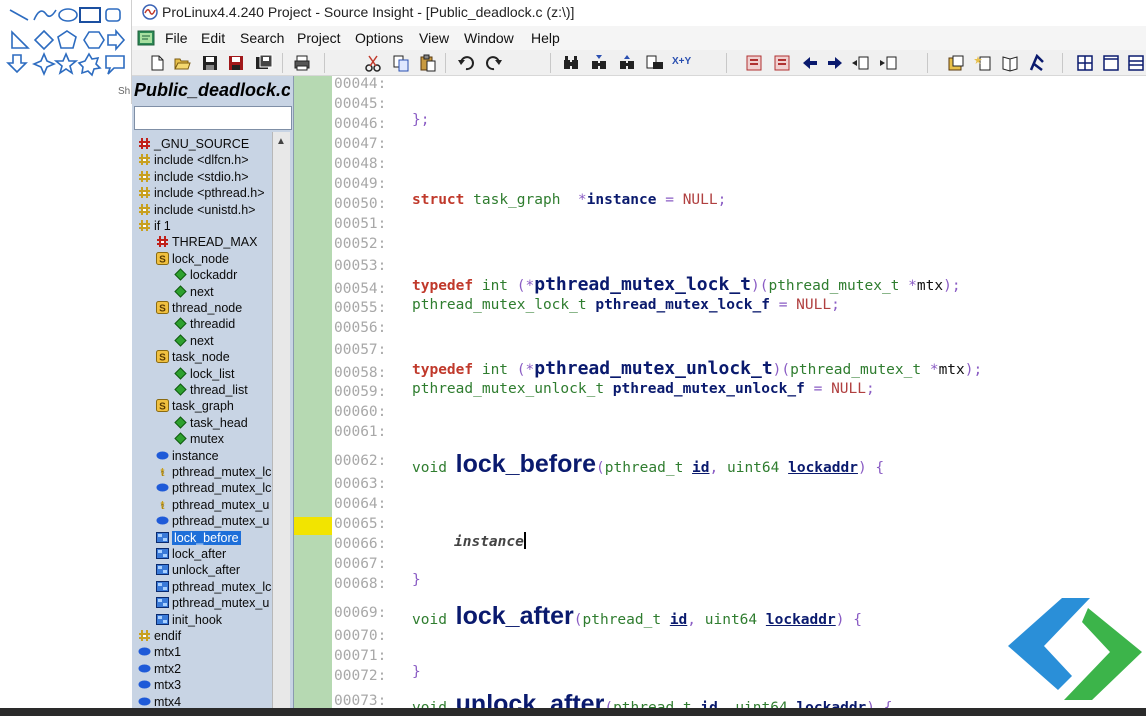  What do you see at coordinates (159, 685) in the screenshot?
I see `symbol-item: mtx3` at bounding box center [159, 685].